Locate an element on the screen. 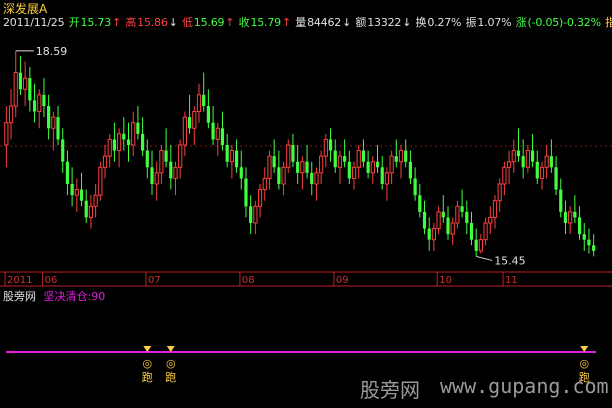 This screenshot has height=408, width=612. indicator-source: 股旁网 is located at coordinates (19, 296).